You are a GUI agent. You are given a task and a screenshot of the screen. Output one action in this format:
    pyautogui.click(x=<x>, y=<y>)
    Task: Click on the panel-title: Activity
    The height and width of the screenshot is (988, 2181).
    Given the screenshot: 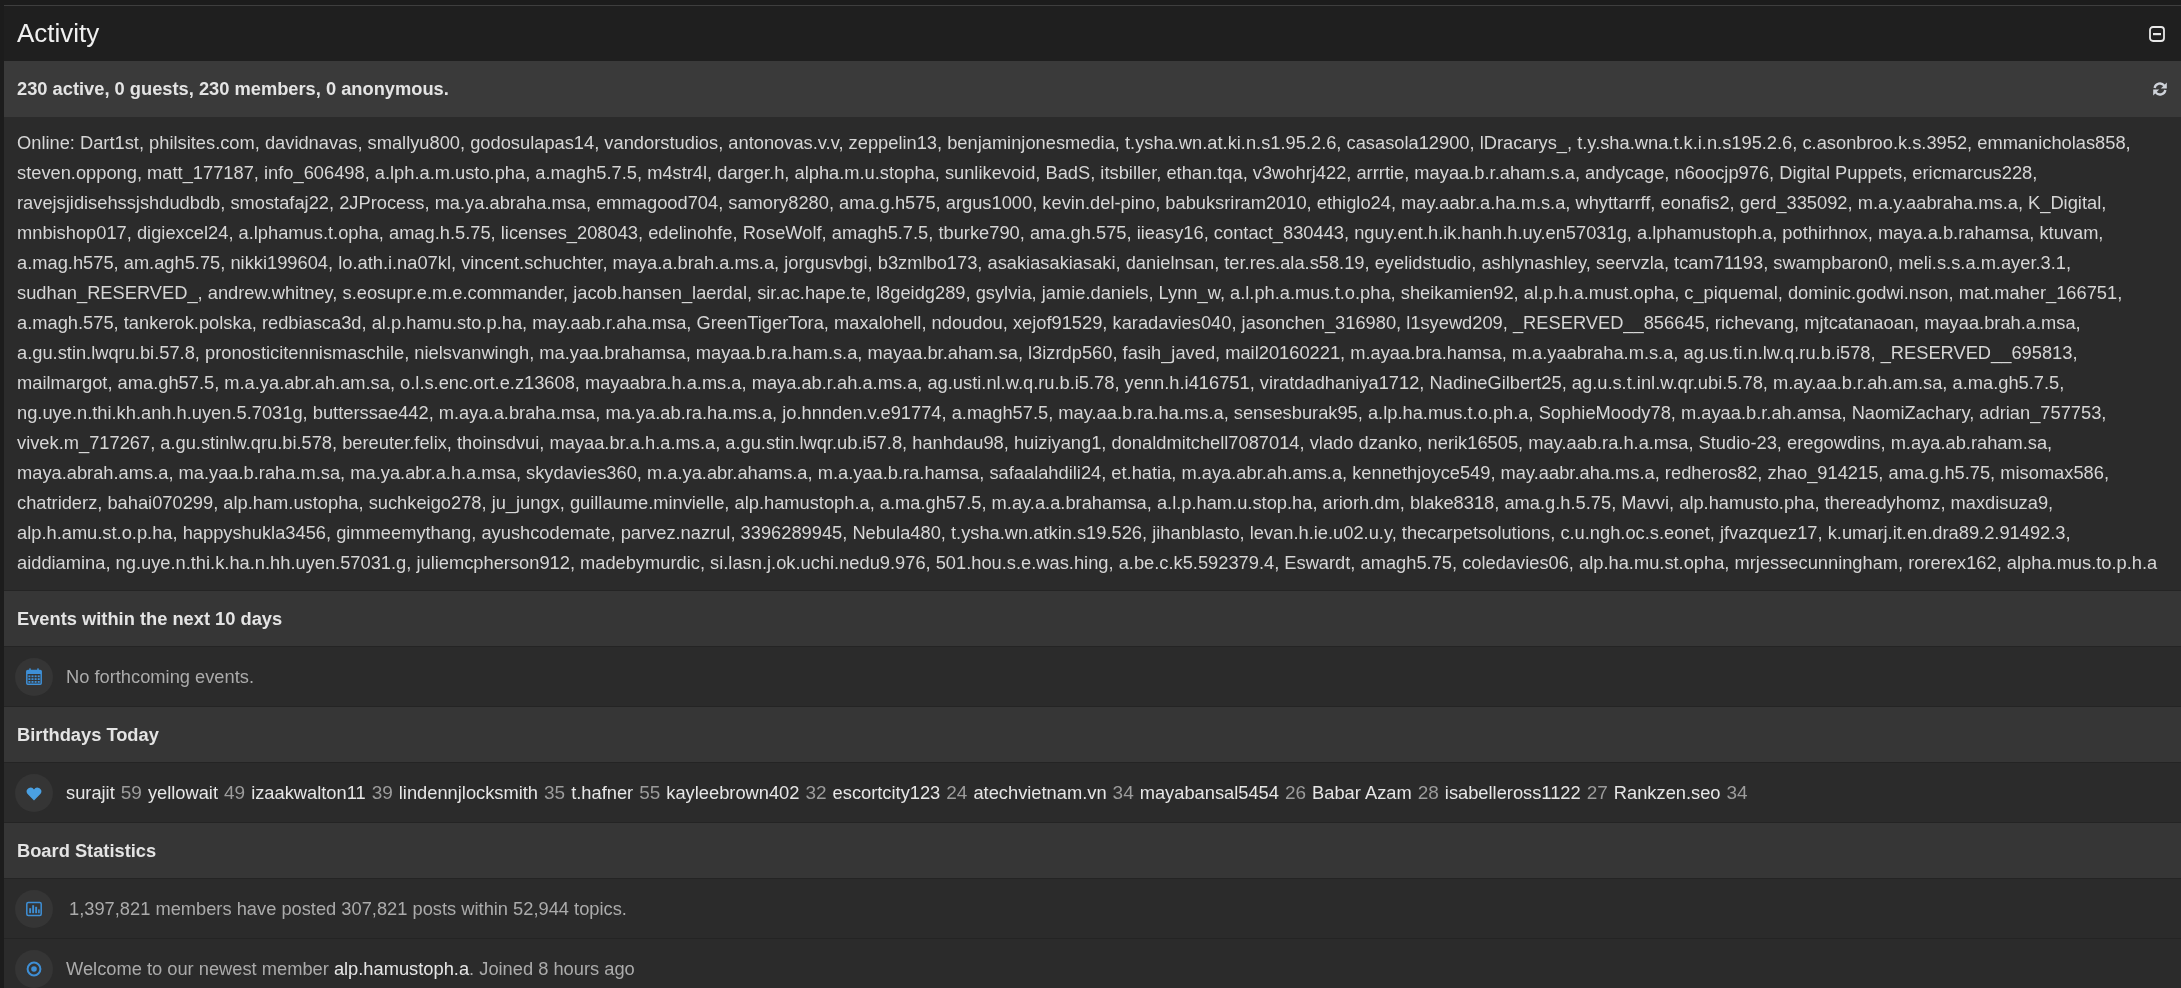 What is the action you would take?
    pyautogui.click(x=58, y=33)
    